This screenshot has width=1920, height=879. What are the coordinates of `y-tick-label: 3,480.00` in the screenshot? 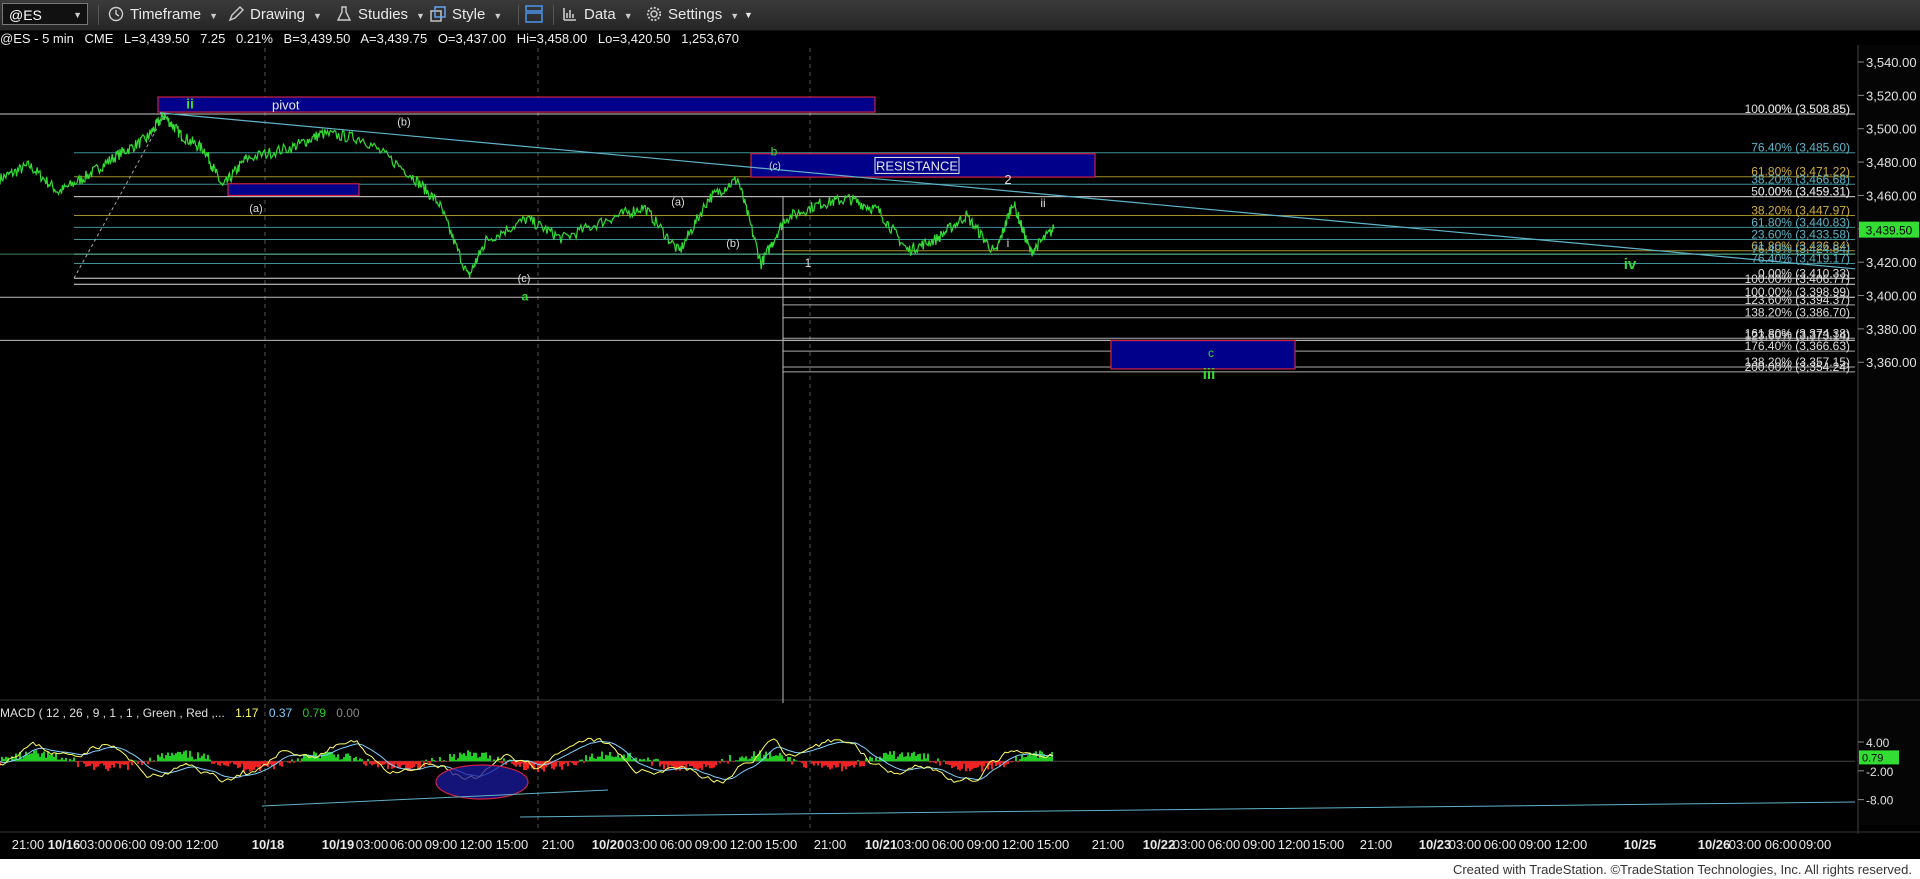 It's located at (1891, 162).